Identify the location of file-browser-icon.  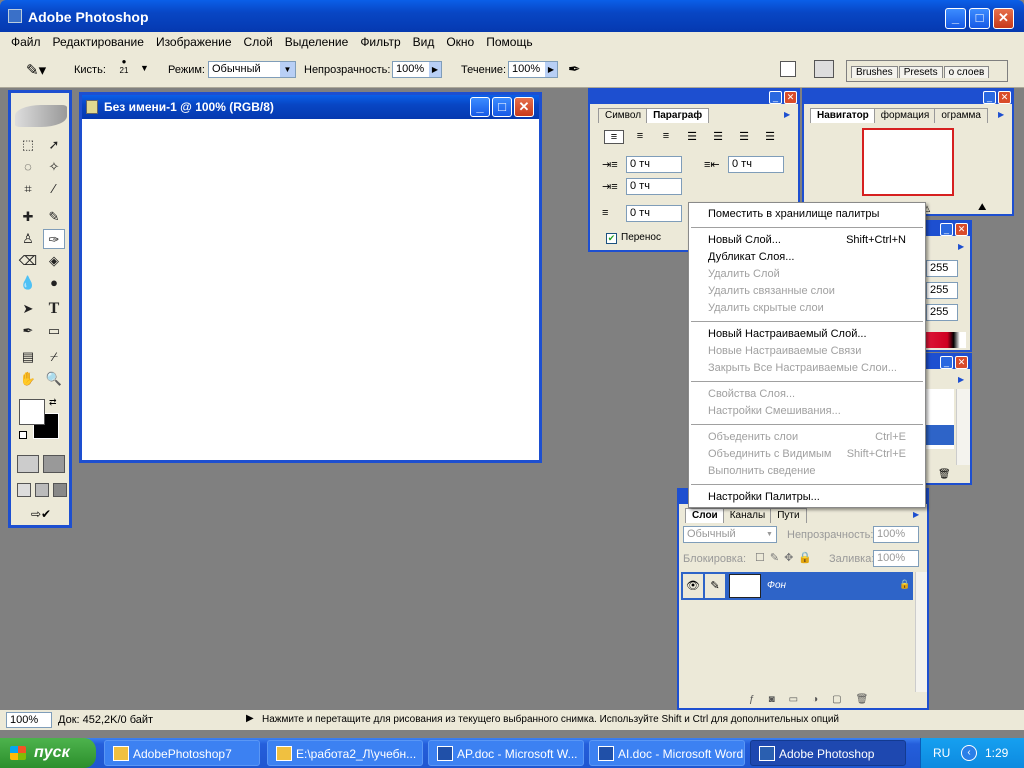
(824, 69).